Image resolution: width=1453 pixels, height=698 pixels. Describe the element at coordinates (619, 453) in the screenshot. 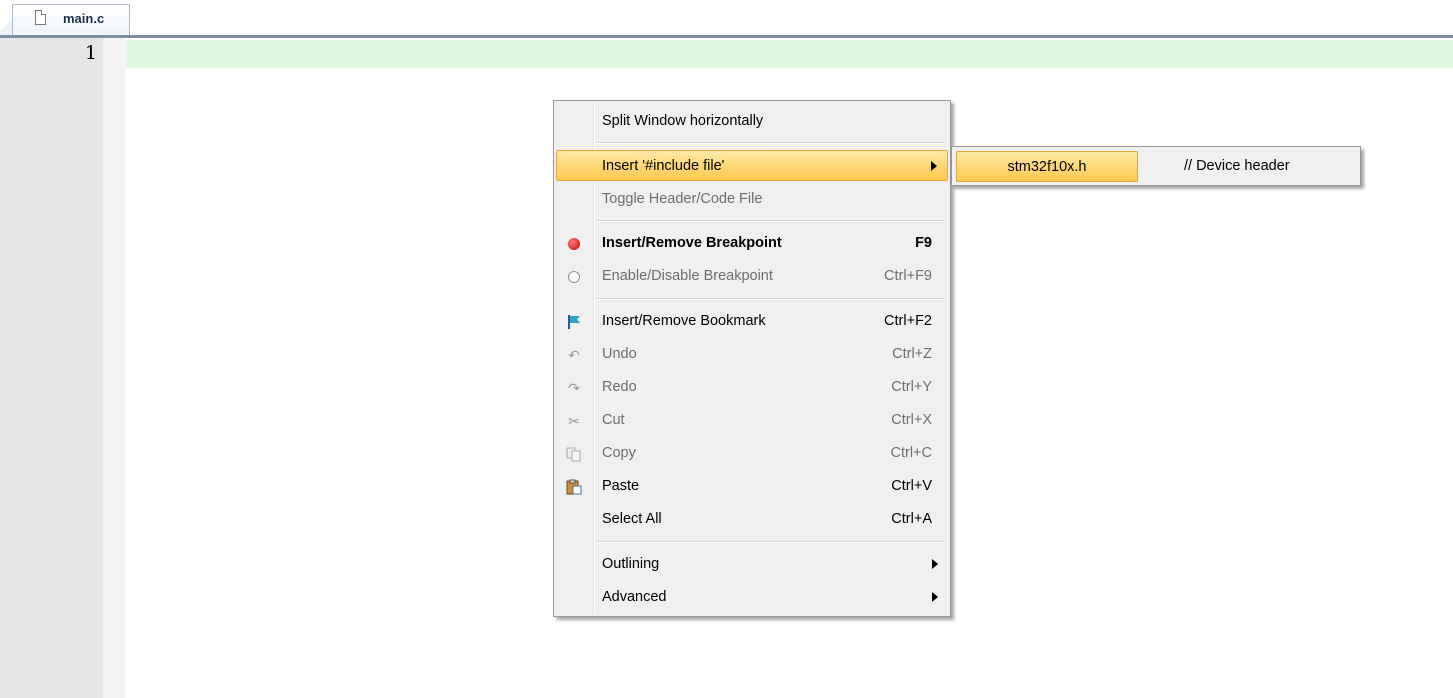

I see `menu-item-label: Copy` at that location.